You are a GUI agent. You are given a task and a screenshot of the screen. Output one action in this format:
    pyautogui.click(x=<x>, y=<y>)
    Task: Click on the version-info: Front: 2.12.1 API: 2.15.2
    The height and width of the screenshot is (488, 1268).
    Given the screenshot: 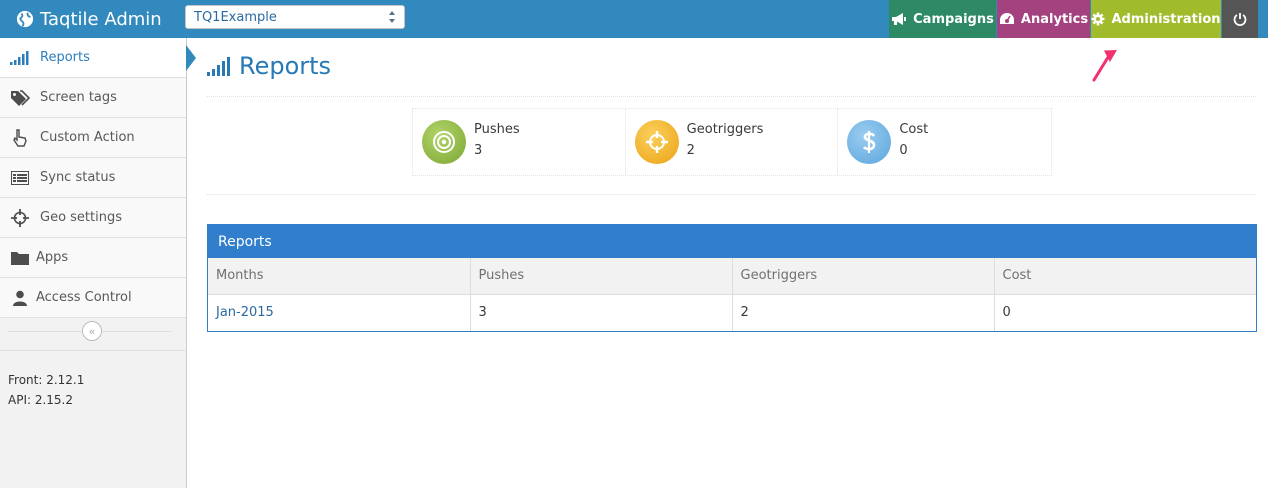 What is the action you would take?
    pyautogui.click(x=46, y=390)
    